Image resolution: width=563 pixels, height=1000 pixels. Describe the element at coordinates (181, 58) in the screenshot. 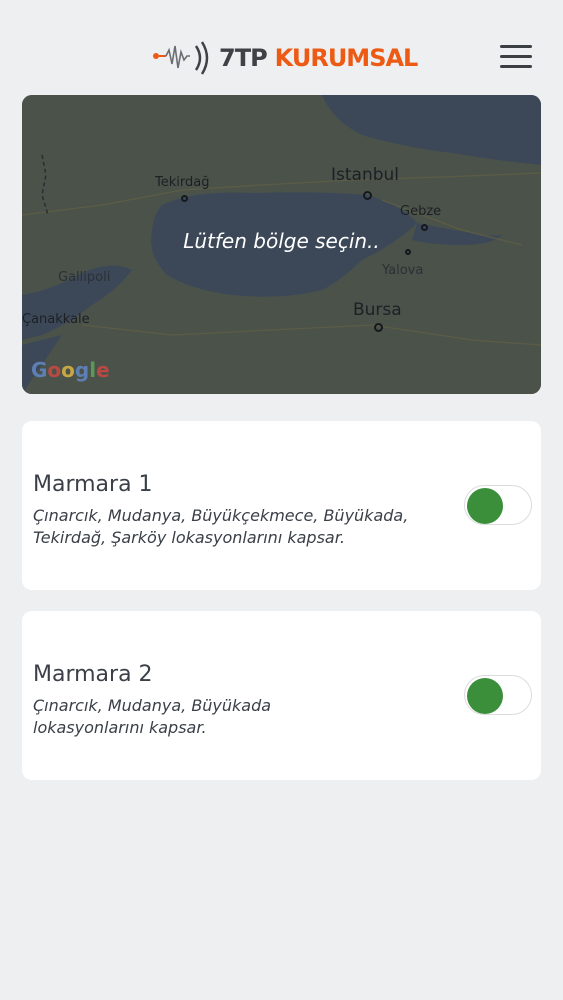

I see `waveform-icon` at that location.